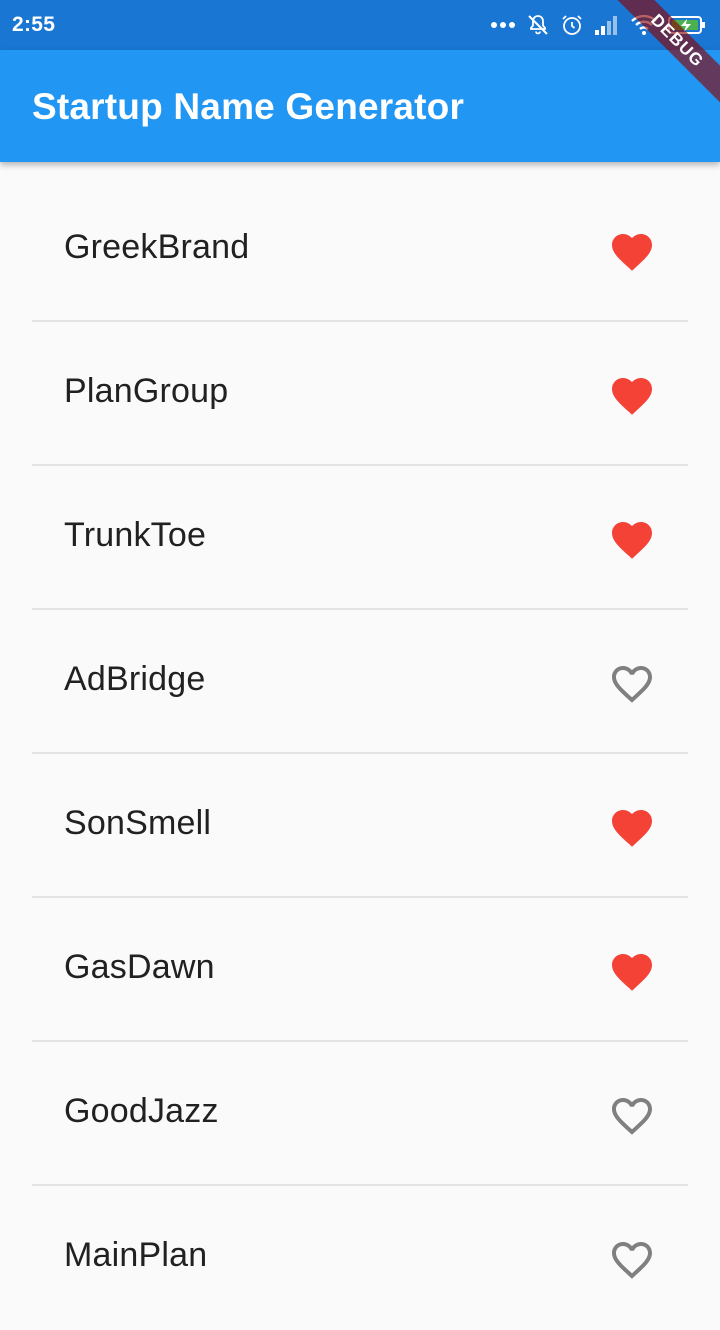 This screenshot has width=720, height=1330. I want to click on status-time: 2:55, so click(34, 24).